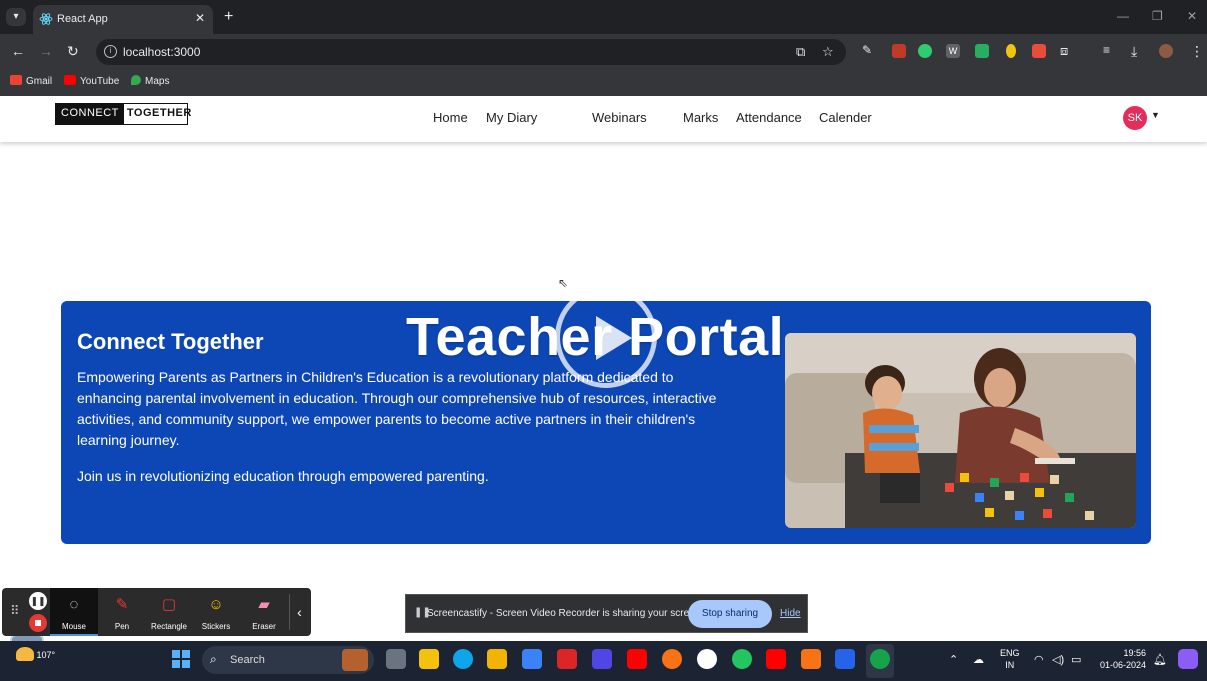 This screenshot has width=1207, height=681. I want to click on extension-w-icon: W, so click(953, 51).